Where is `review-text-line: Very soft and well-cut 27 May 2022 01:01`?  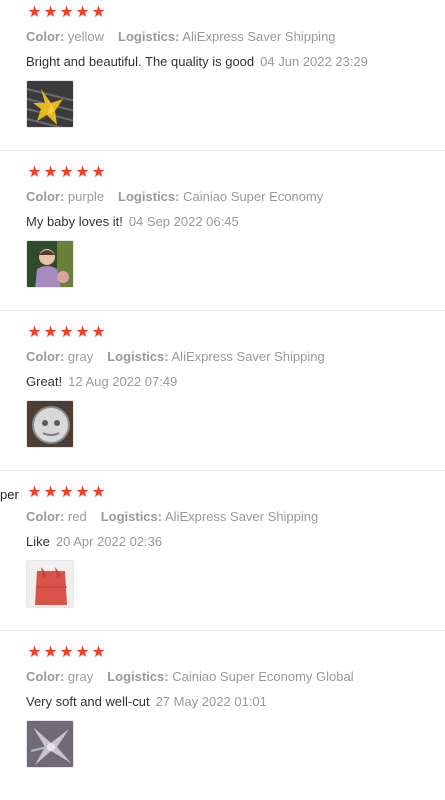 review-text-line: Very soft and well-cut 27 May 2022 01:01 is located at coordinates (146, 701).